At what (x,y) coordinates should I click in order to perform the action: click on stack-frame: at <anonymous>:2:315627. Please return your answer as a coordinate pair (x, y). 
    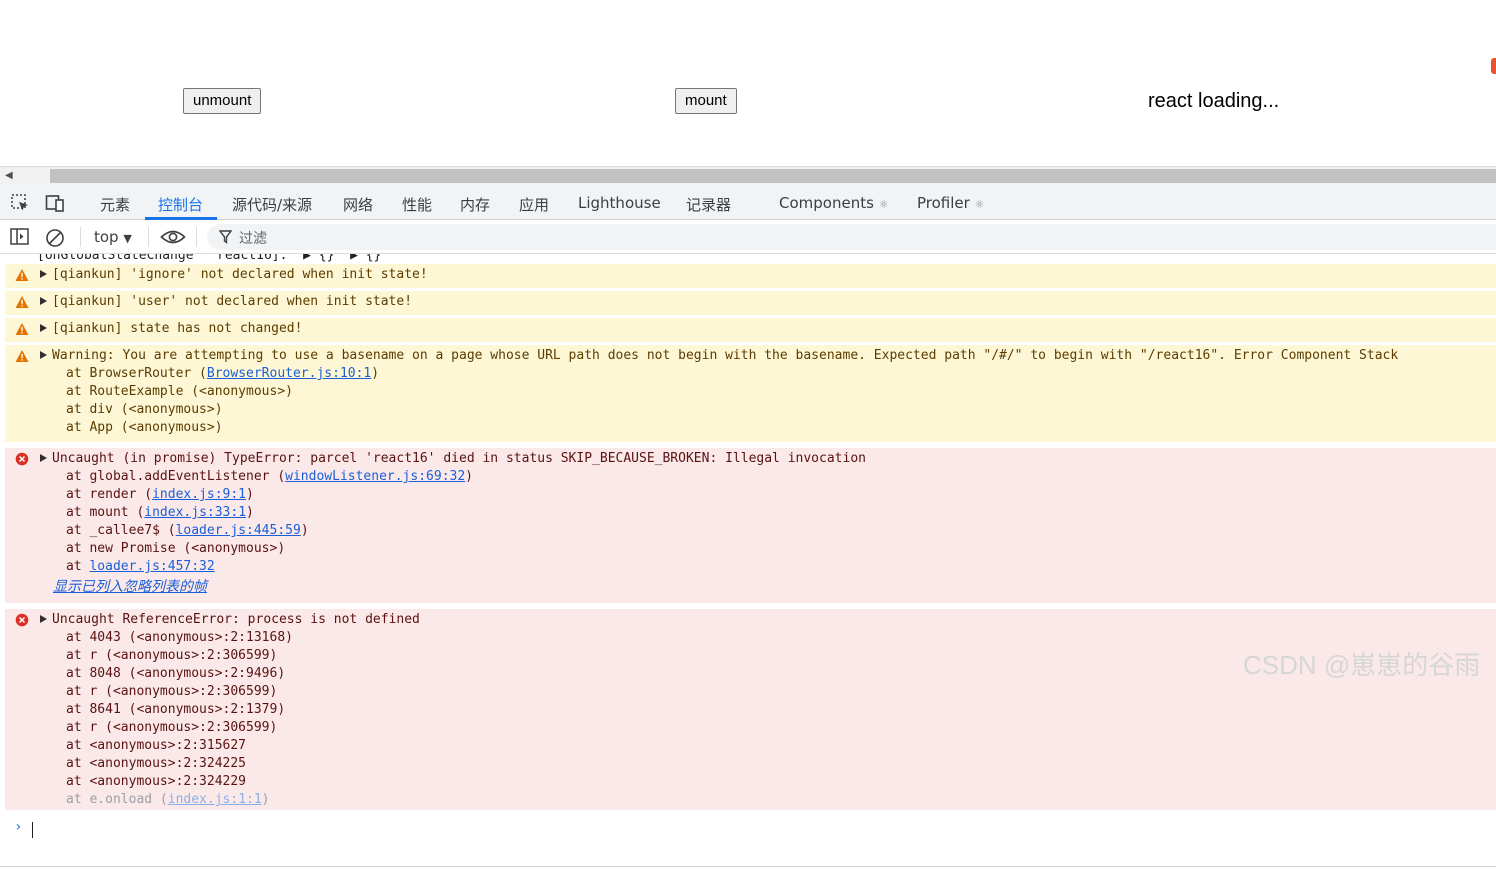
    Looking at the image, I should click on (156, 746).